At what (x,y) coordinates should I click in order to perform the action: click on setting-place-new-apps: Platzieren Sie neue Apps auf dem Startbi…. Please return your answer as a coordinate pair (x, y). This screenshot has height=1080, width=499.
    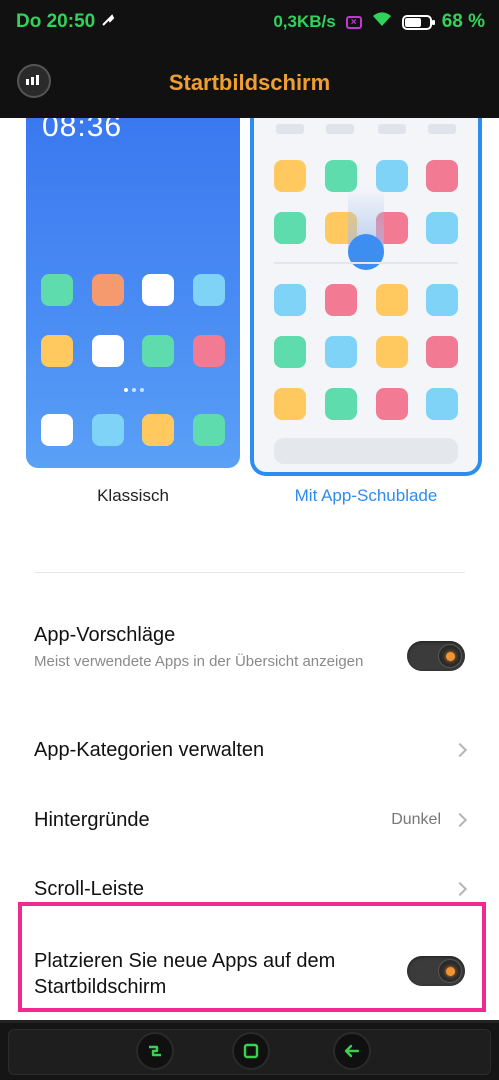
    Looking at the image, I should click on (249, 975).